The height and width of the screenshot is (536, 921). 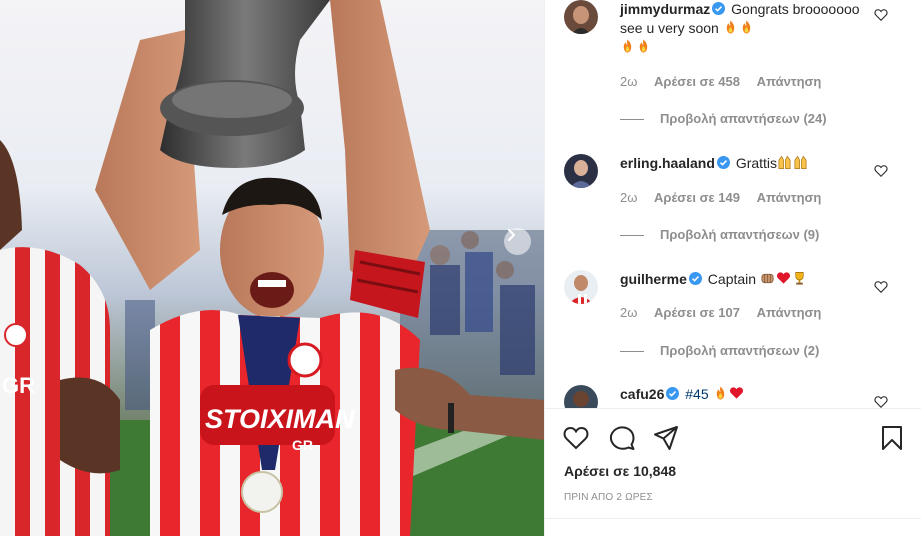 I want to click on comment-likes: Αρέσει σε 107, so click(x=697, y=312).